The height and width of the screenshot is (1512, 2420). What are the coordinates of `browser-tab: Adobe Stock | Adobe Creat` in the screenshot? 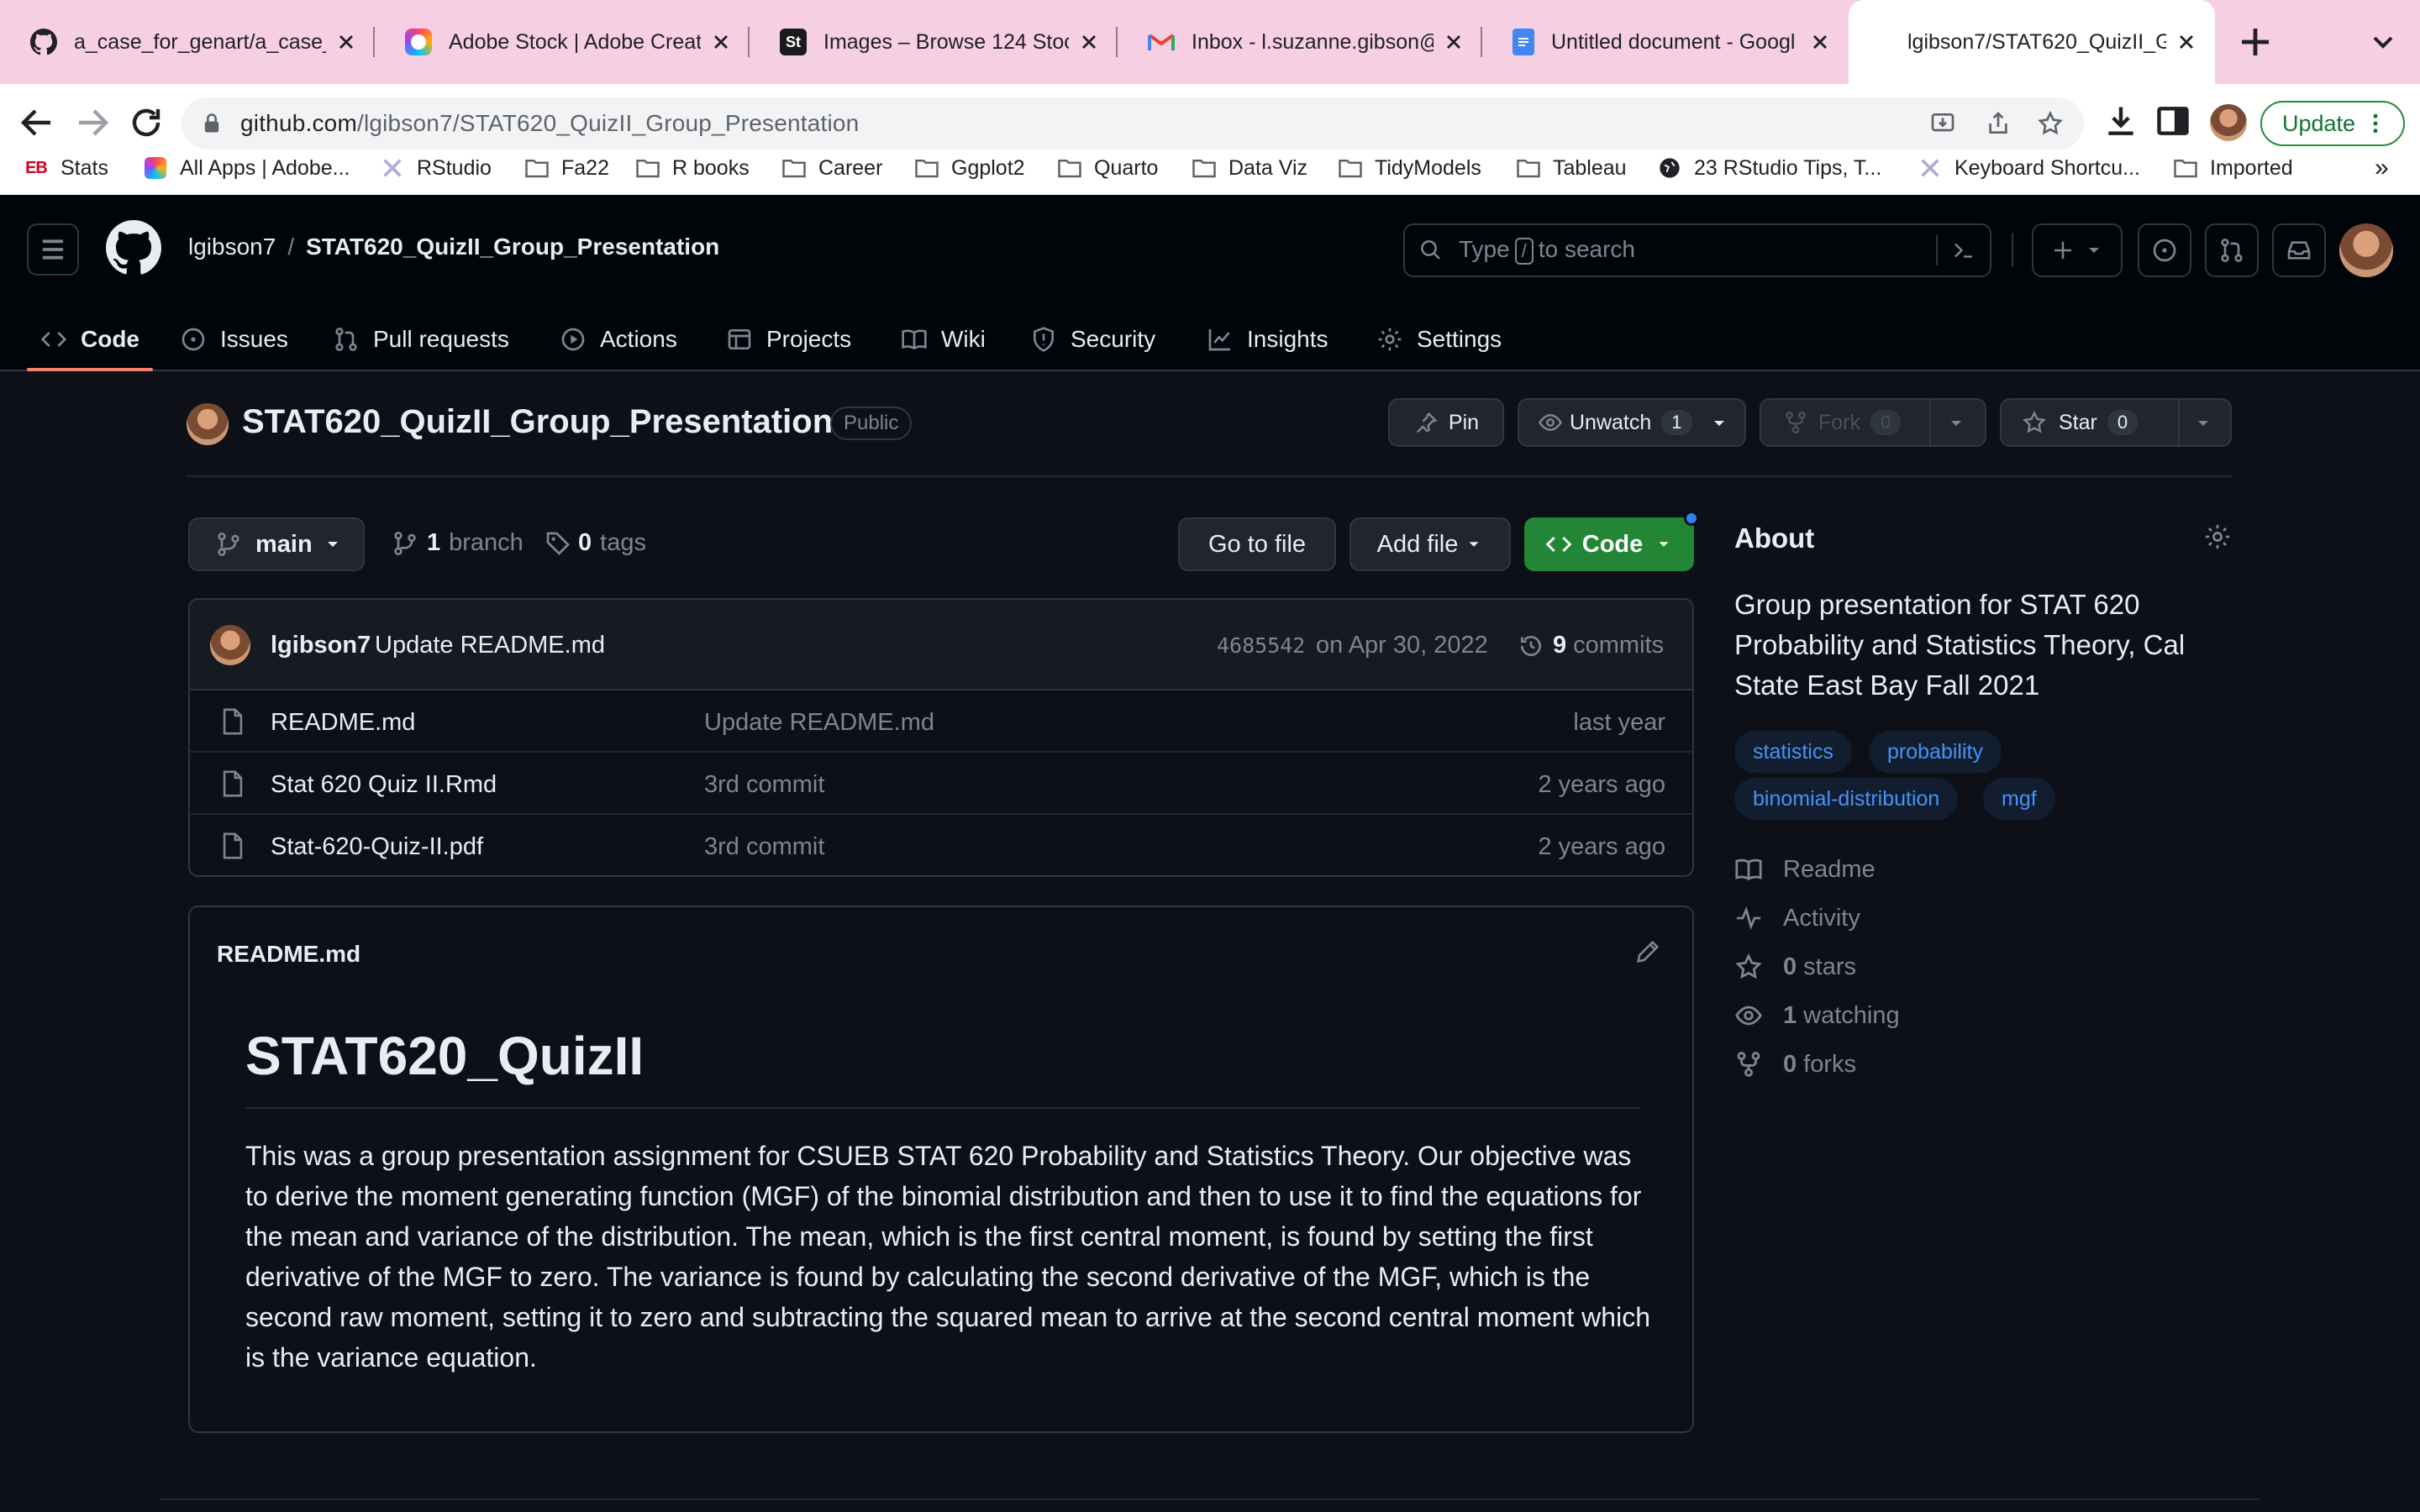 It's located at (562, 42).